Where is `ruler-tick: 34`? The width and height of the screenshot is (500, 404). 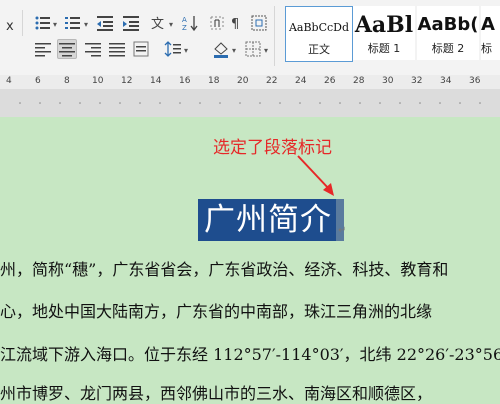 ruler-tick: 34 is located at coordinates (446, 81).